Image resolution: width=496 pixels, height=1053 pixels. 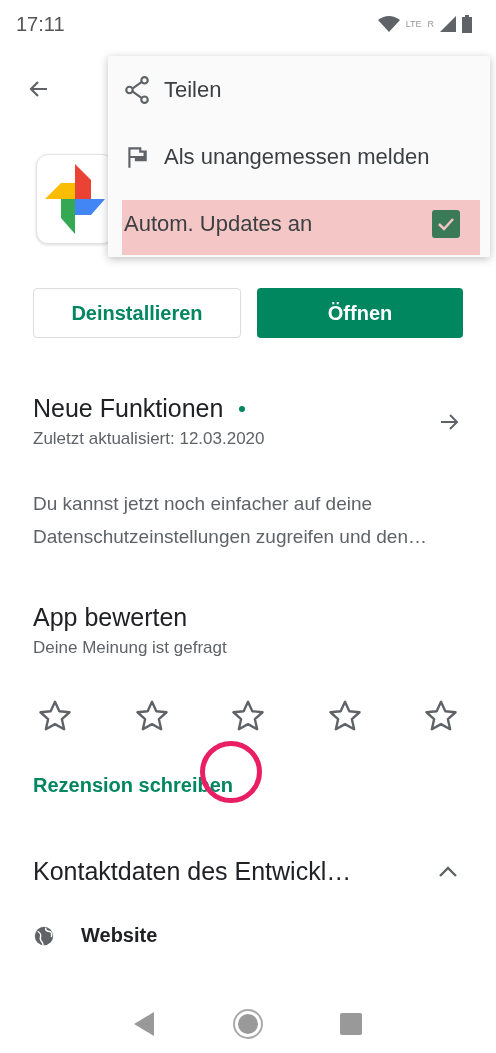 I want to click on status-time: 17:11, so click(x=40, y=24).